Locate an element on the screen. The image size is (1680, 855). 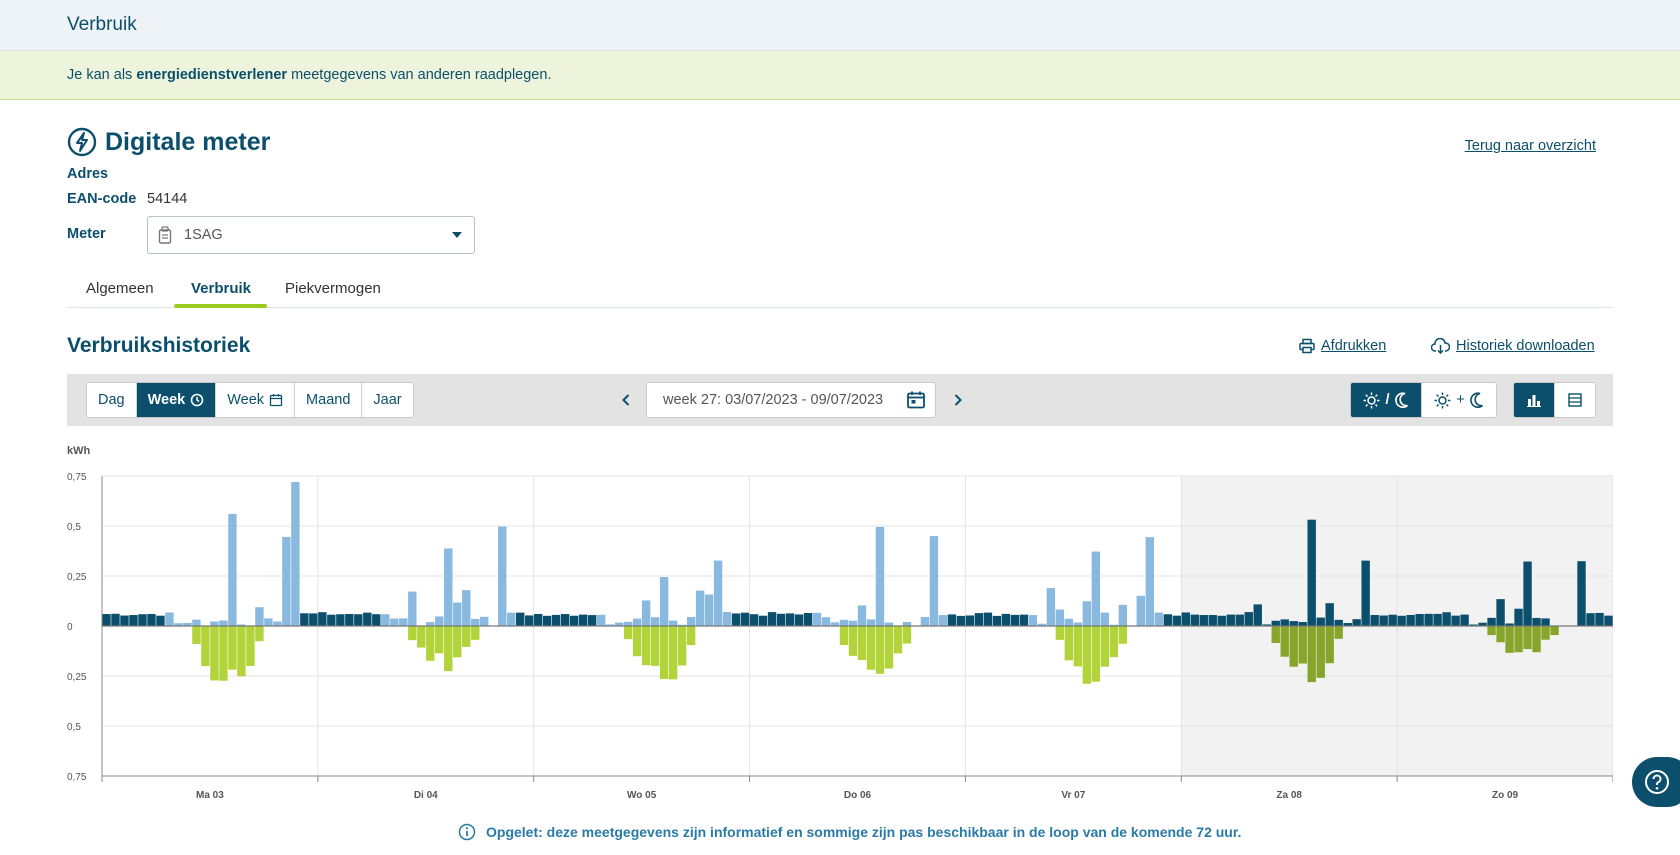
tariff-split-button: / is located at coordinates (1386, 400).